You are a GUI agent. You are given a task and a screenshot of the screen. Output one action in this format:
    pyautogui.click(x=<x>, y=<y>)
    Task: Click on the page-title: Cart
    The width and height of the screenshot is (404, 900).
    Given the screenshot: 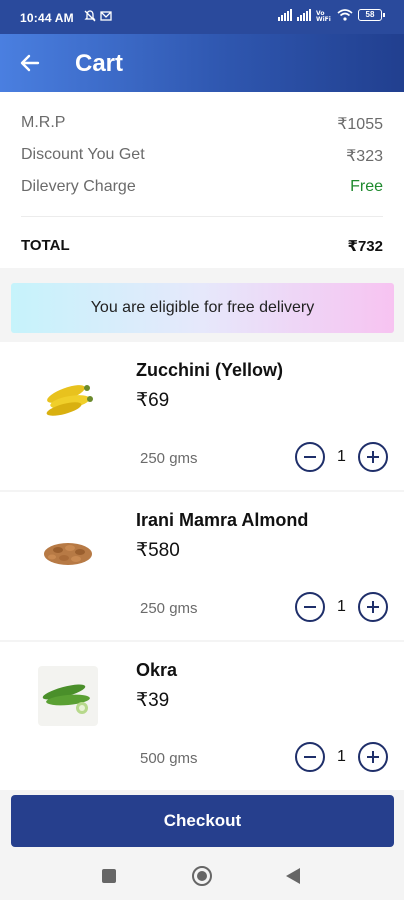 What is the action you would take?
    pyautogui.click(x=99, y=63)
    